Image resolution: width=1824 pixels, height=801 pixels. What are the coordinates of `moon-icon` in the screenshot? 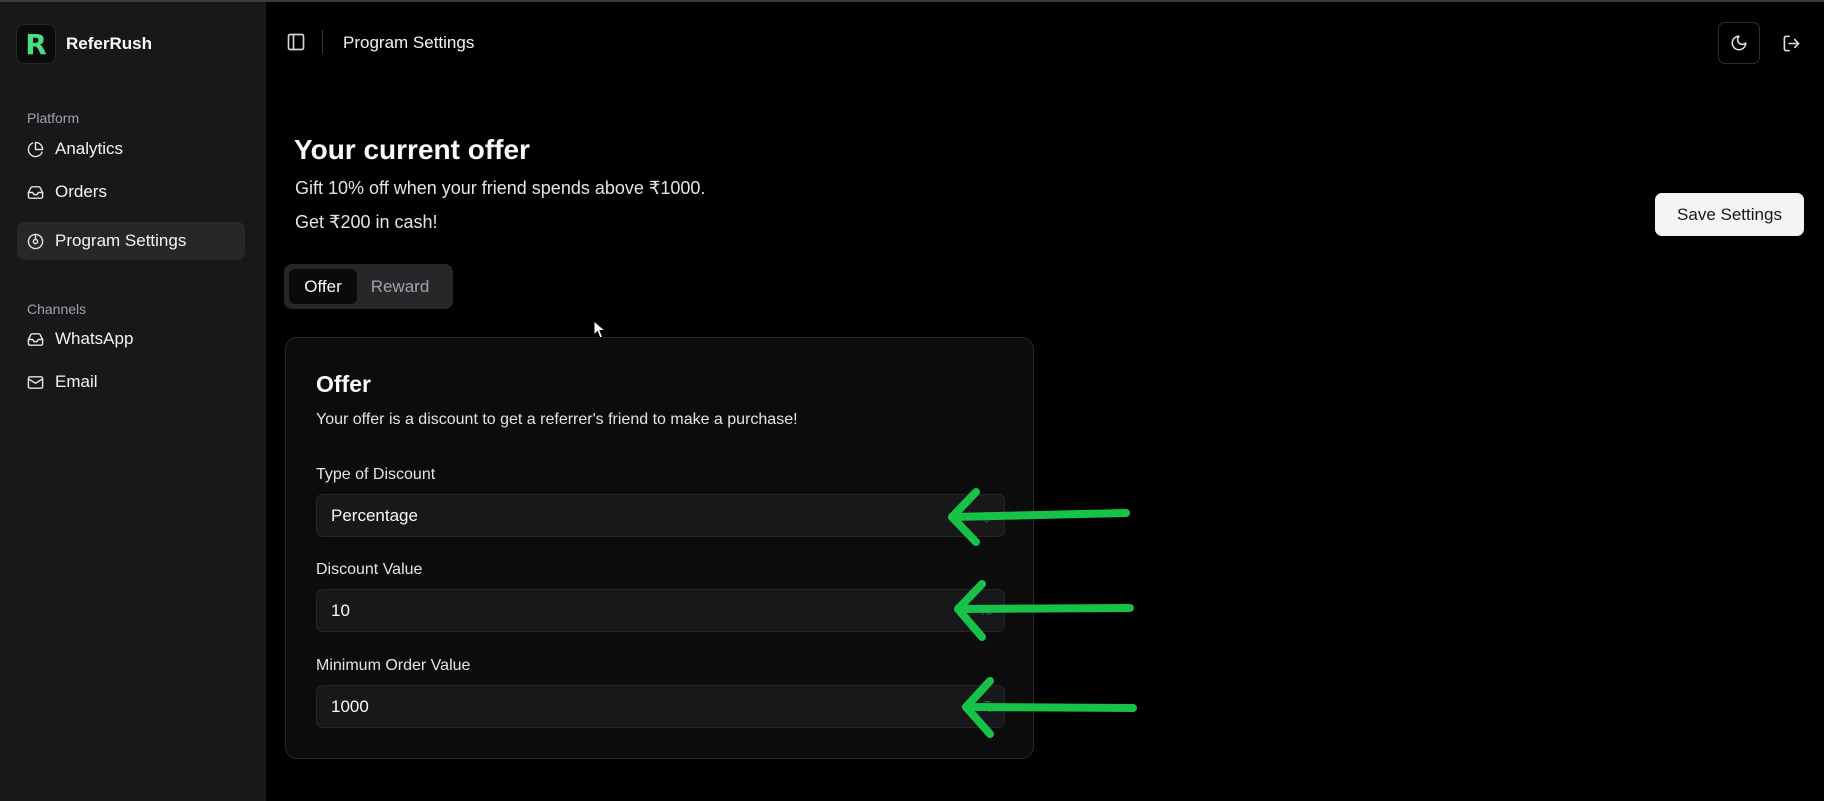 It's located at (1739, 43).